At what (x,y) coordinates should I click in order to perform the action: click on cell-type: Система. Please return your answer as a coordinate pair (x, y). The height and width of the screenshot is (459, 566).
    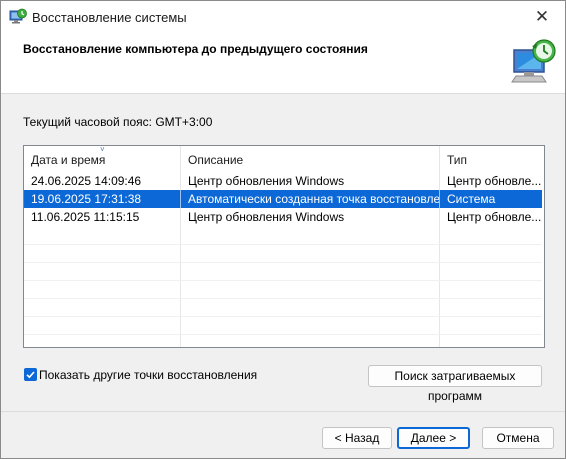
    Looking at the image, I should click on (471, 199).